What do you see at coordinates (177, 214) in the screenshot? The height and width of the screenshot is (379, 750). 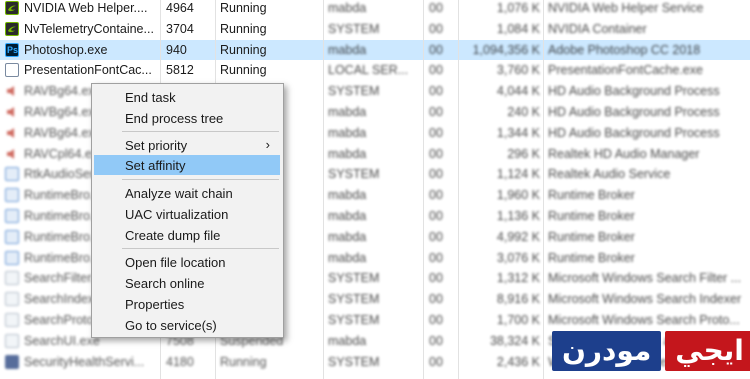 I see `menu-item-label: UAC virtualization` at bounding box center [177, 214].